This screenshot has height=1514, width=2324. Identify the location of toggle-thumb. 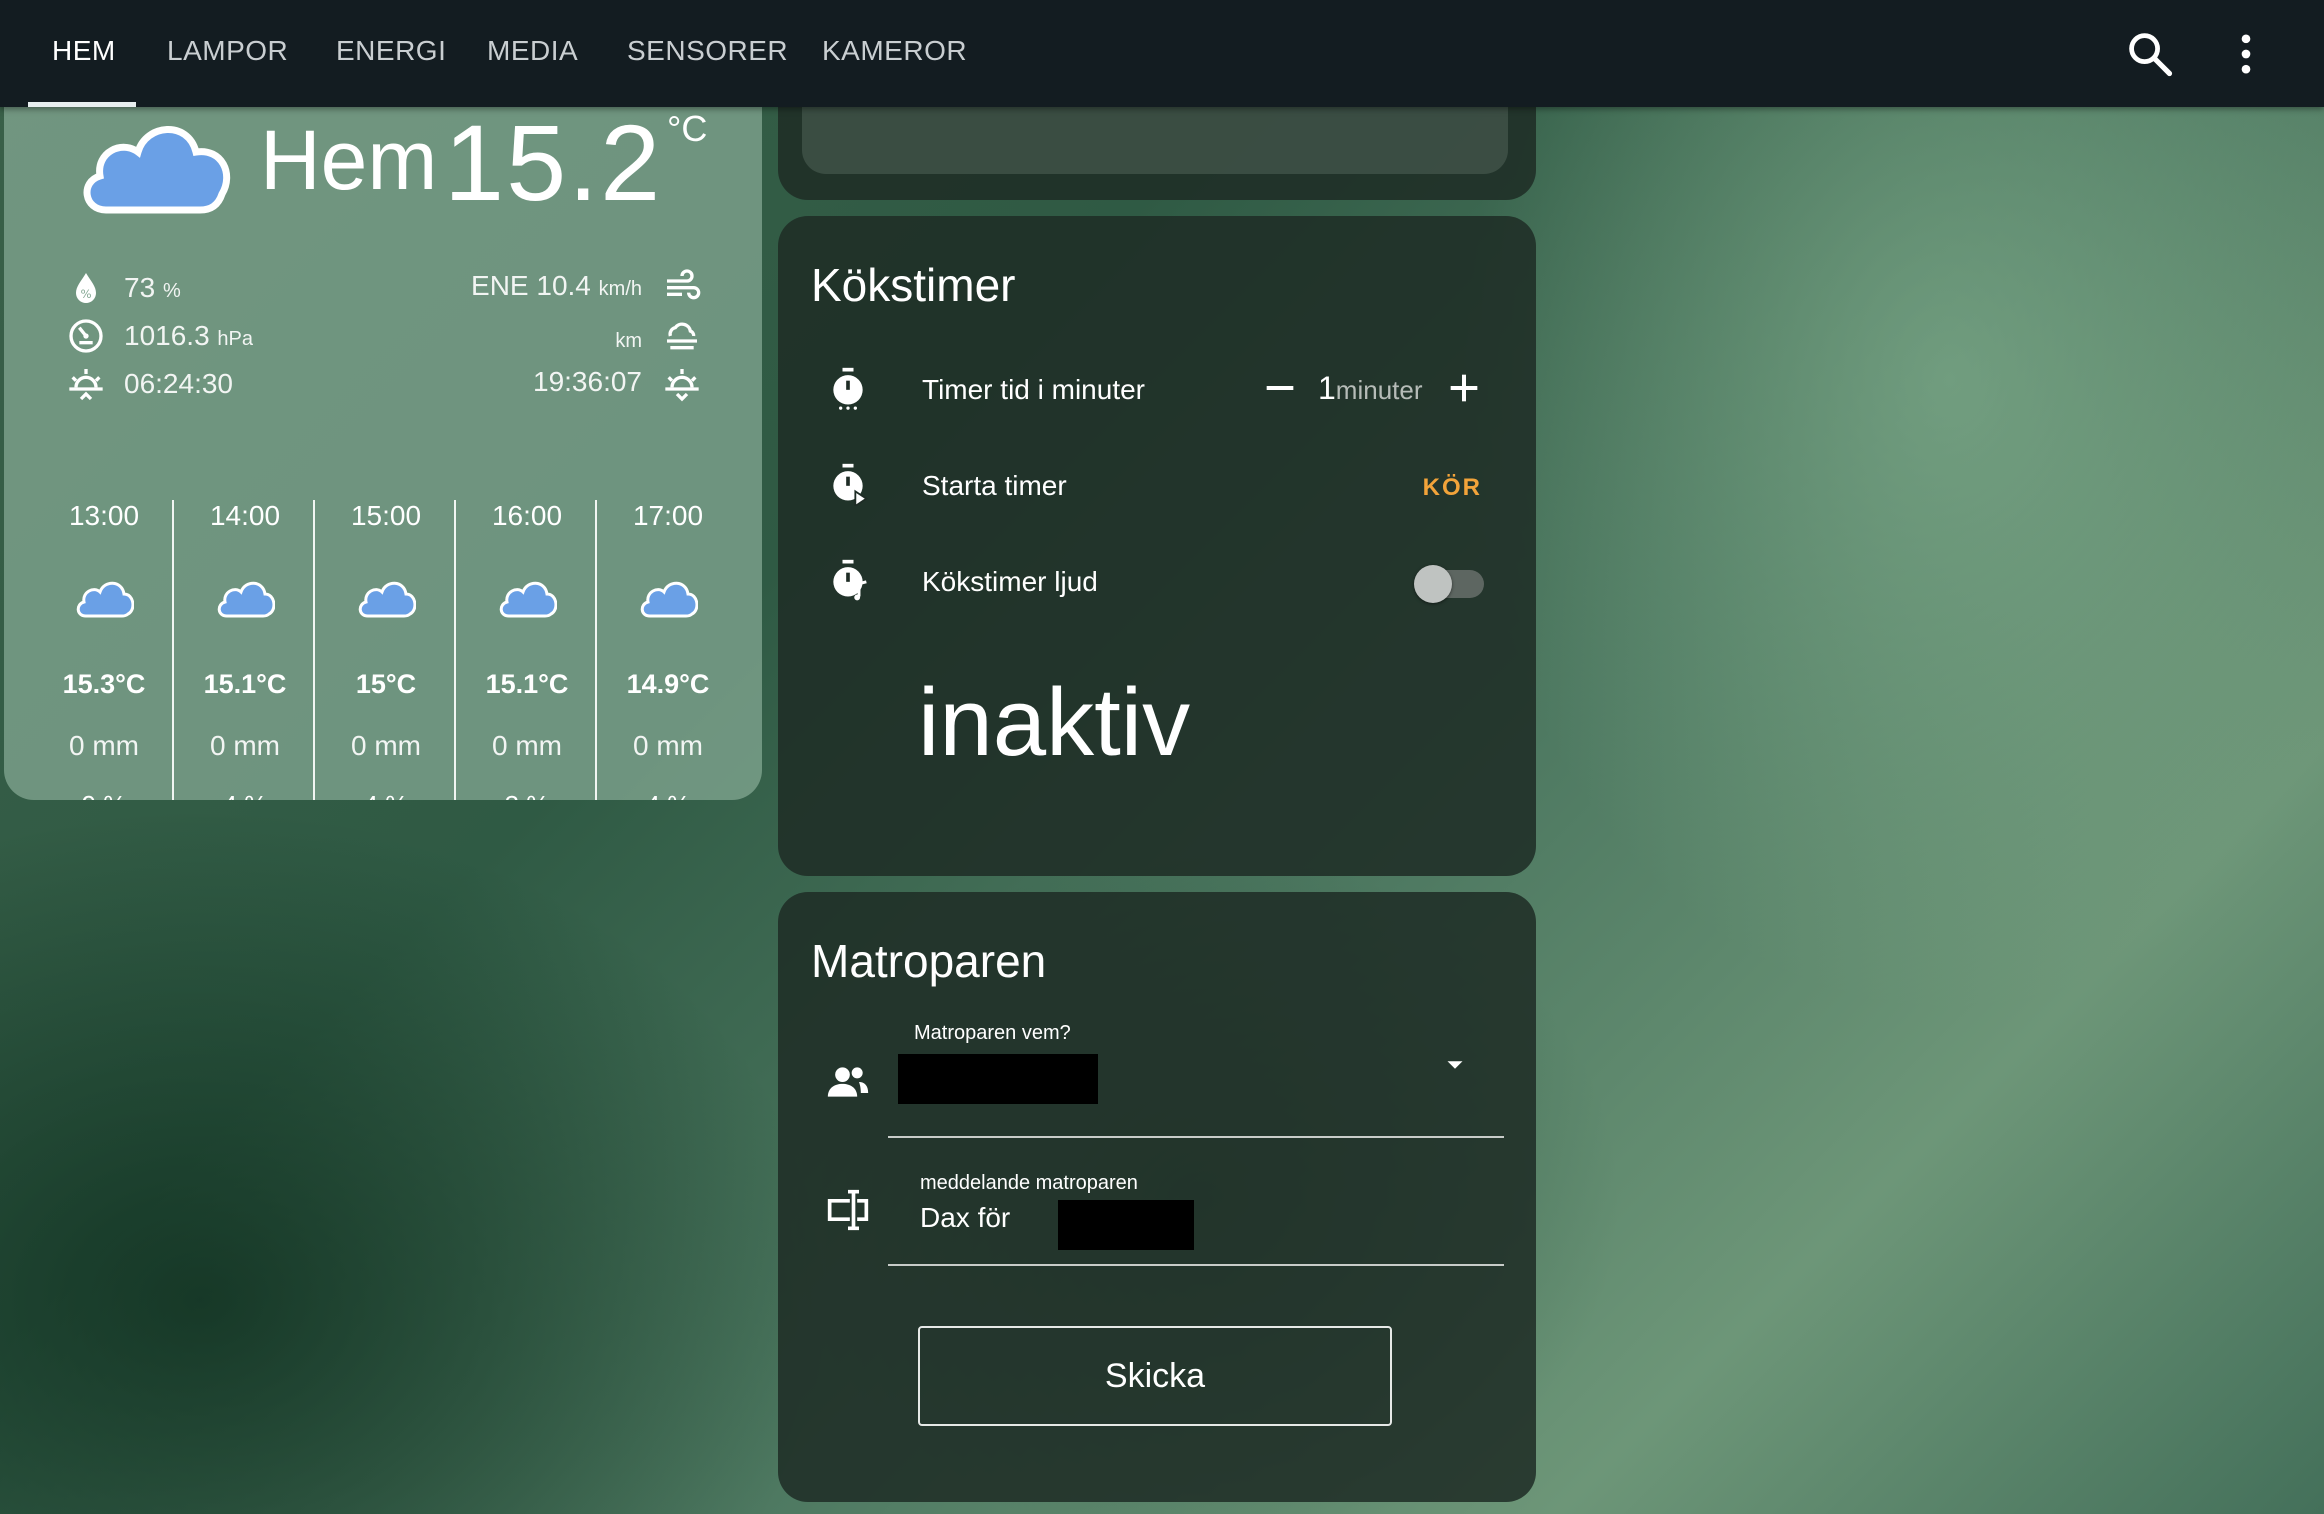
(1433, 584).